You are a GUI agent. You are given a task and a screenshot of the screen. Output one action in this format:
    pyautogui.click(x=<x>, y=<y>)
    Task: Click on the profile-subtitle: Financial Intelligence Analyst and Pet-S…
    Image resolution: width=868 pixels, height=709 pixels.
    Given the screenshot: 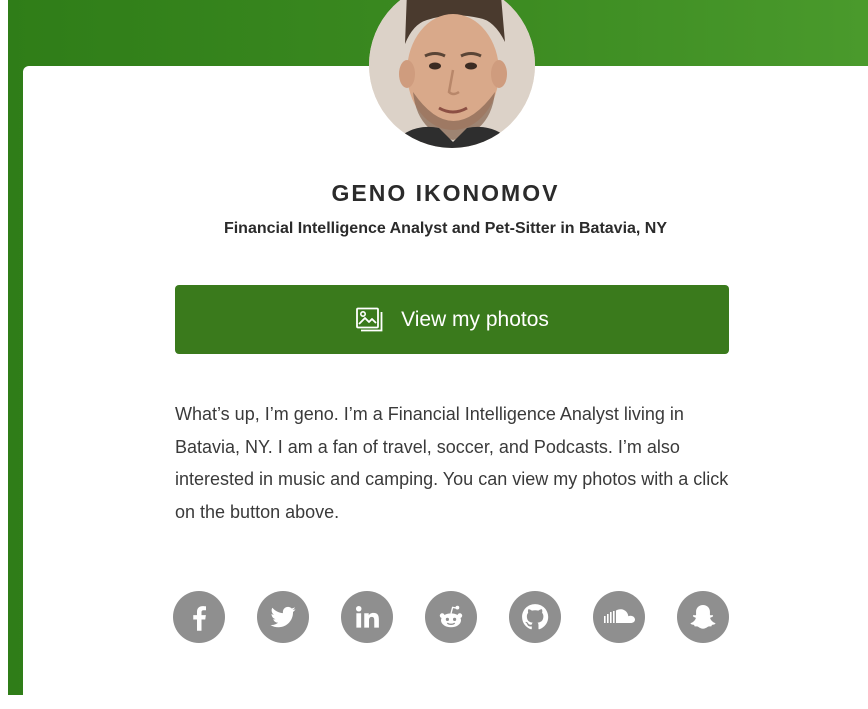 What is the action you would take?
    pyautogui.click(x=445, y=228)
    